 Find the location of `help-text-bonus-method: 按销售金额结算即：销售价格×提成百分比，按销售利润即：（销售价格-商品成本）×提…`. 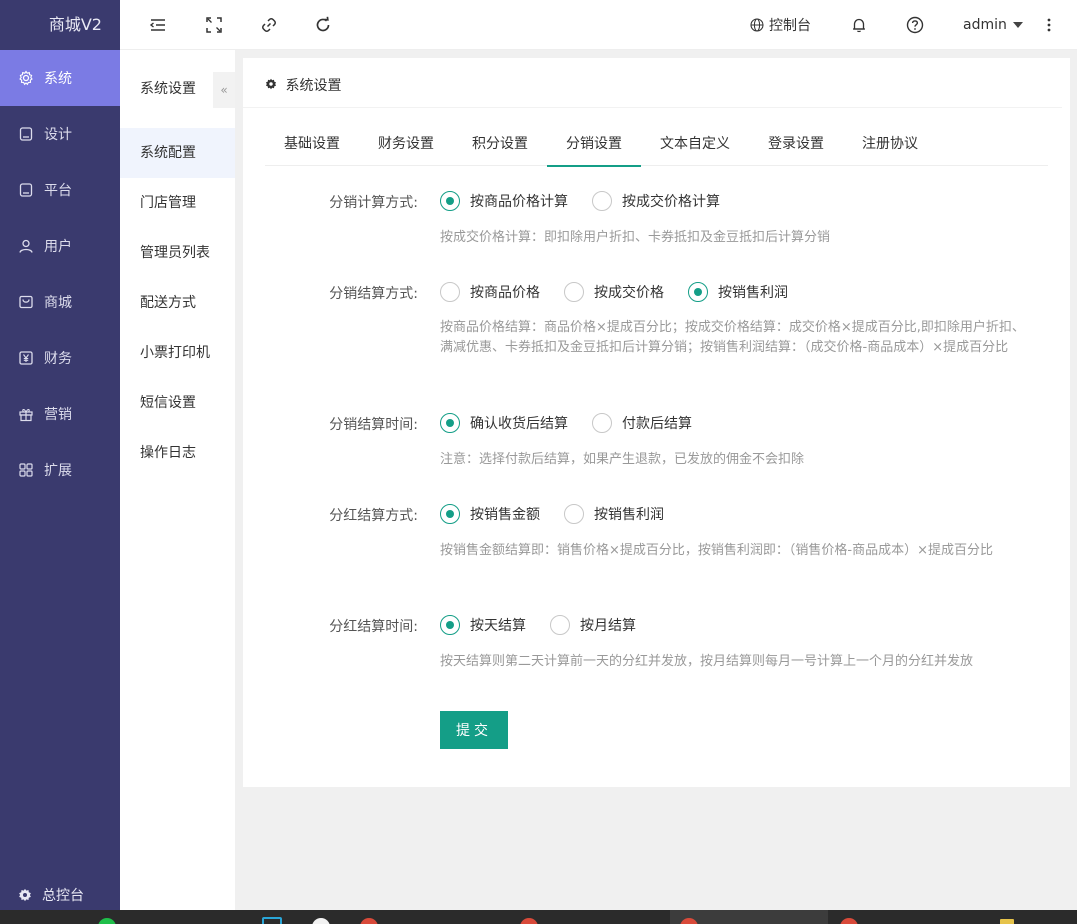

help-text-bonus-method: 按销售金额结算即：销售价格×提成百分比，按销售利润即：（销售价格-商品成本）×提… is located at coordinates (716, 550).